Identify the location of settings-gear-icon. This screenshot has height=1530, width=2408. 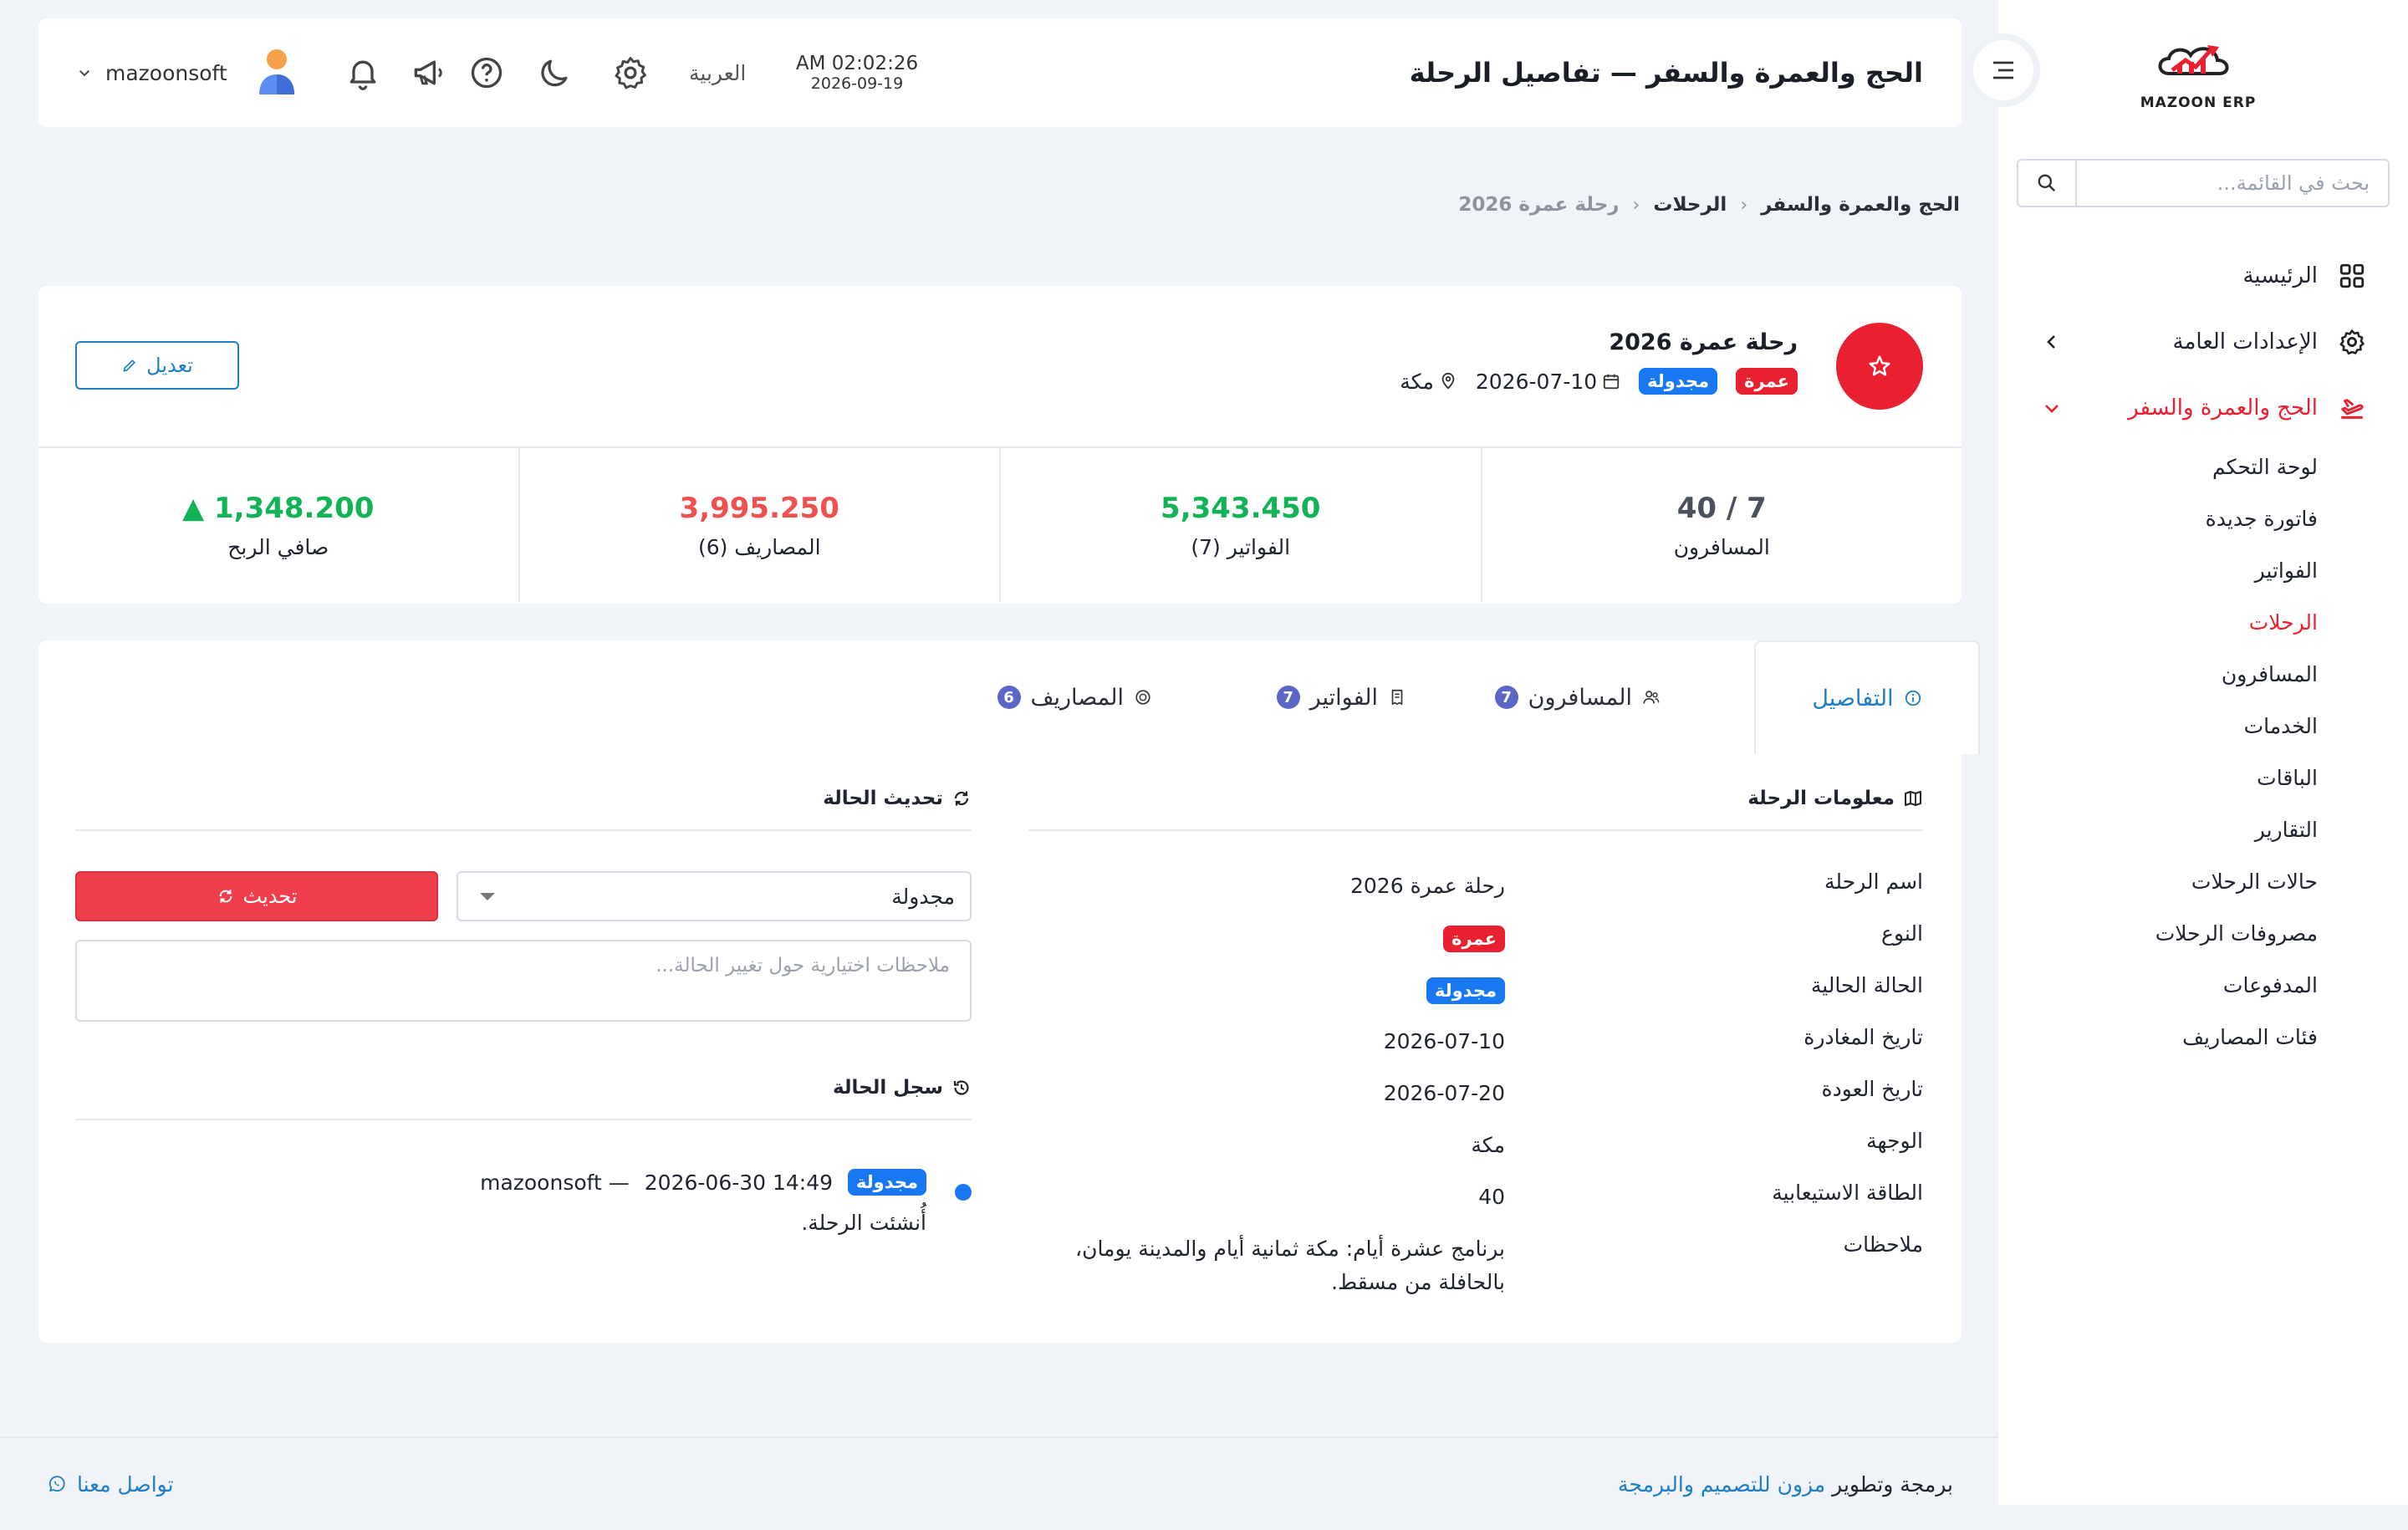
(631, 72).